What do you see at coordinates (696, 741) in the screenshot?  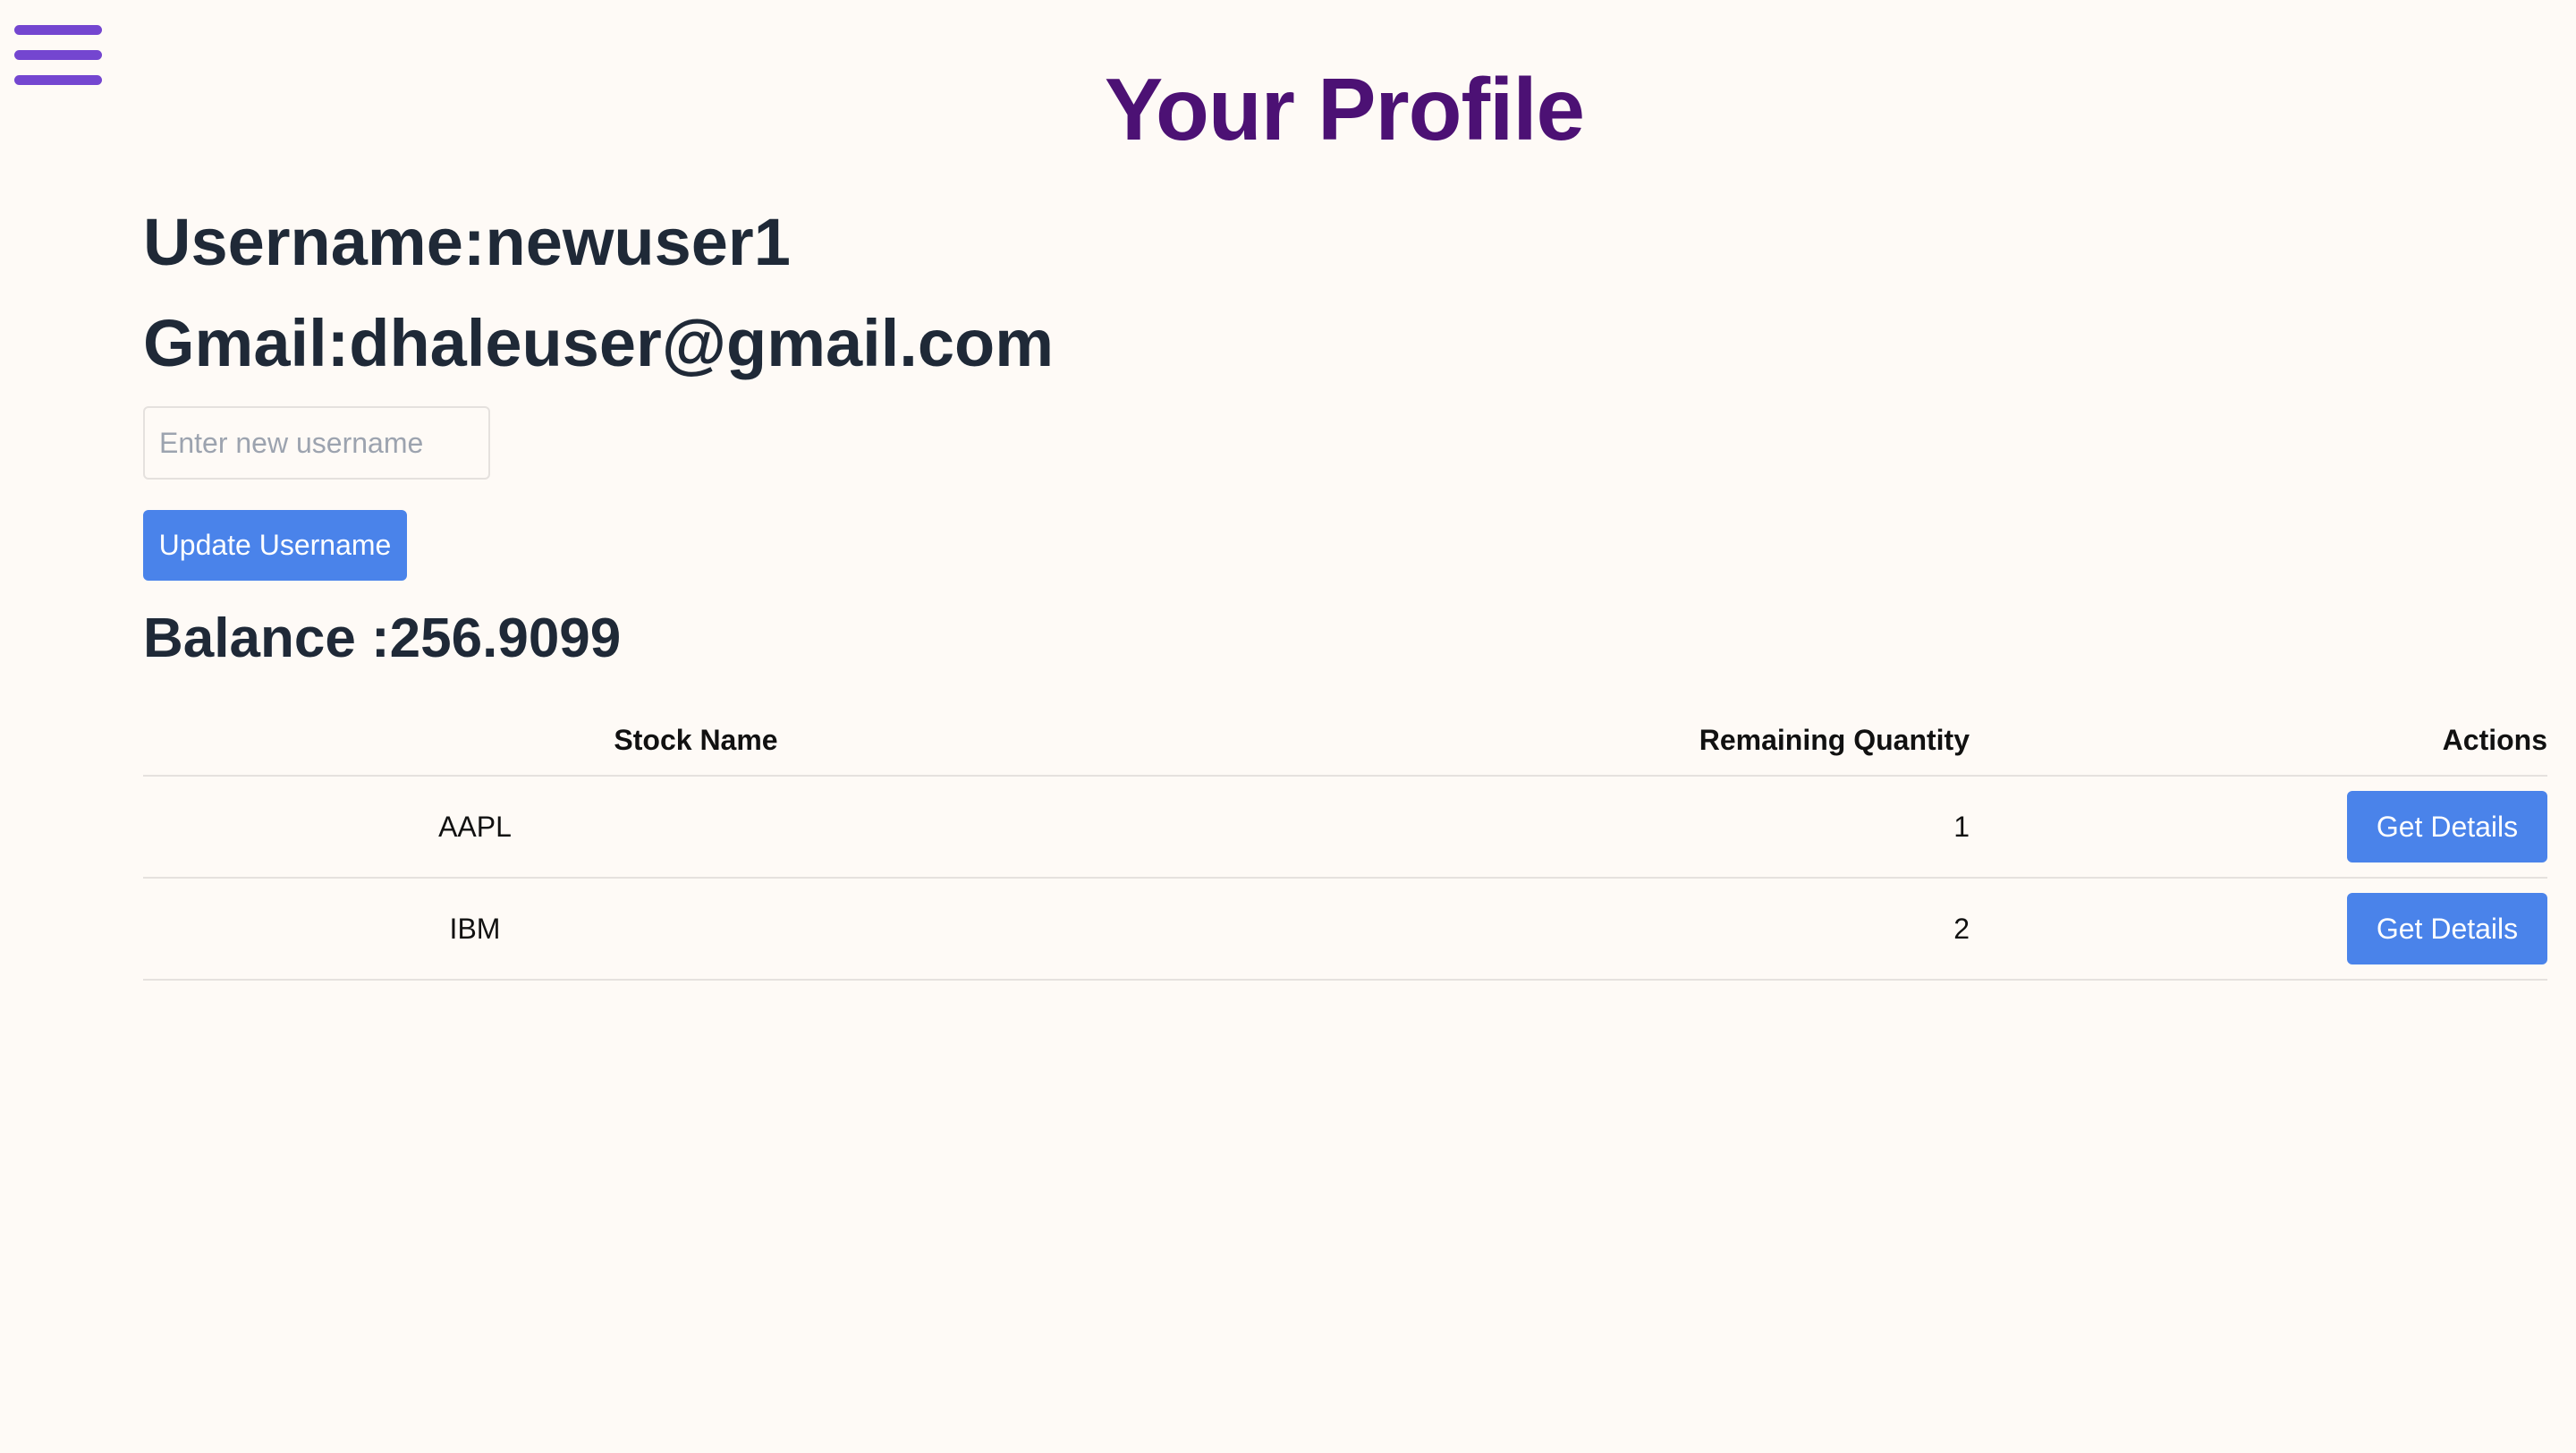 I see `column-header-stock-name: Stock Name` at bounding box center [696, 741].